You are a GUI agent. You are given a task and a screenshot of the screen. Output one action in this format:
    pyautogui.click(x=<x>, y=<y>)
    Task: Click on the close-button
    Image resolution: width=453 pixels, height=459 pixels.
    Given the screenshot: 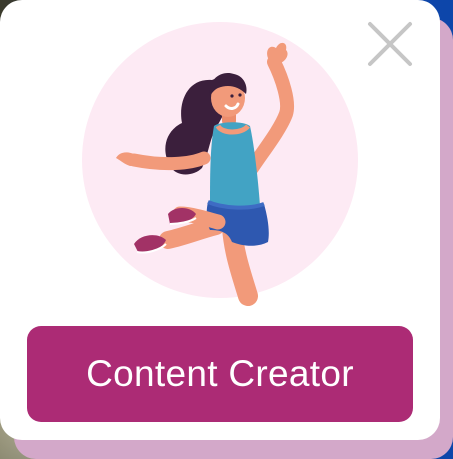 What is the action you would take?
    pyautogui.click(x=390, y=44)
    